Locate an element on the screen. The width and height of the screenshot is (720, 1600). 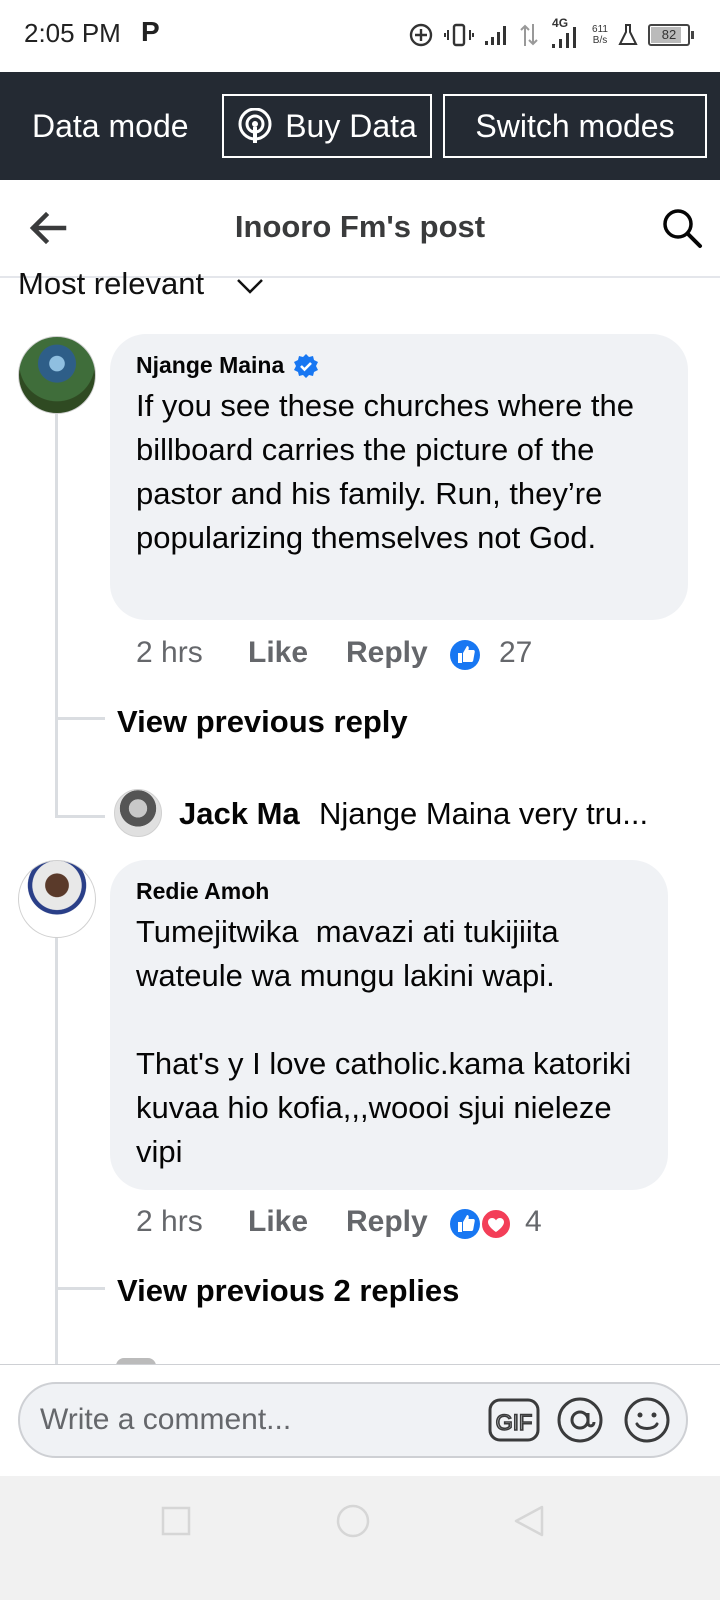
network-speed: 611 B/s is located at coordinates (600, 35).